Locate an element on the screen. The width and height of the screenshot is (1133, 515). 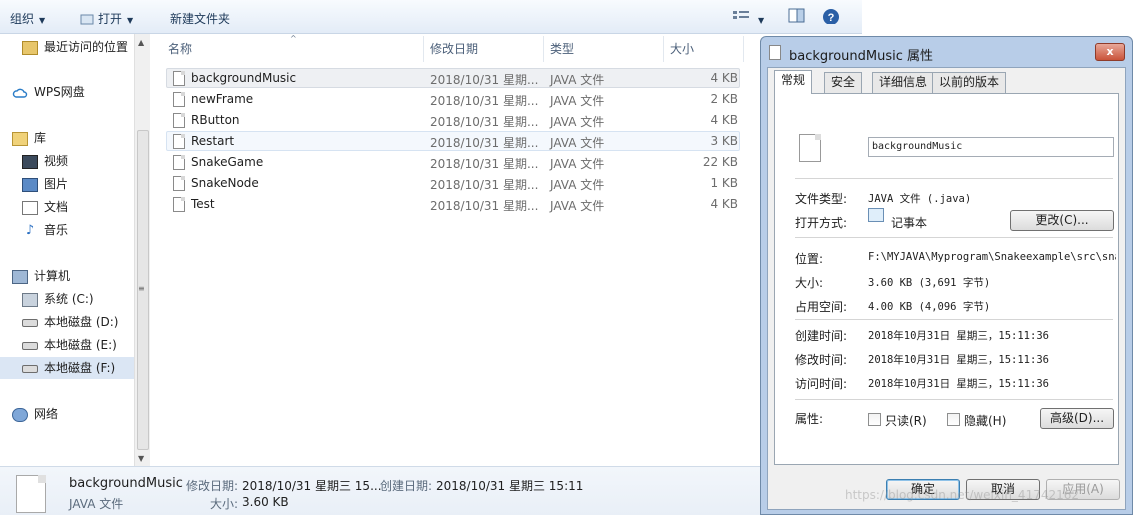
hidden-checkbox is located at coordinates (953, 419).